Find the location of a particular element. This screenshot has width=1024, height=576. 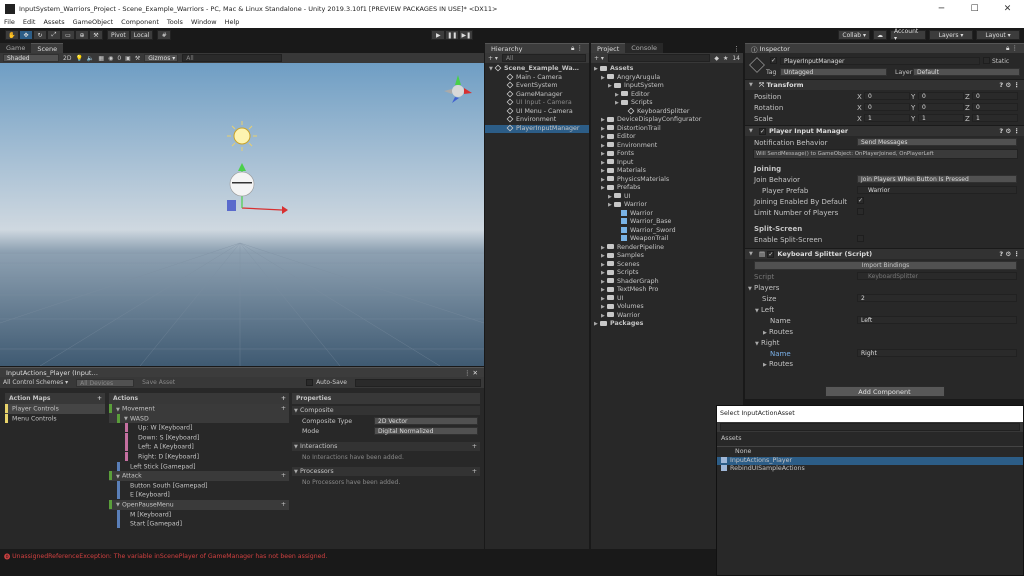

action-list-item: ▼ Movement + is located at coordinates (199, 409).